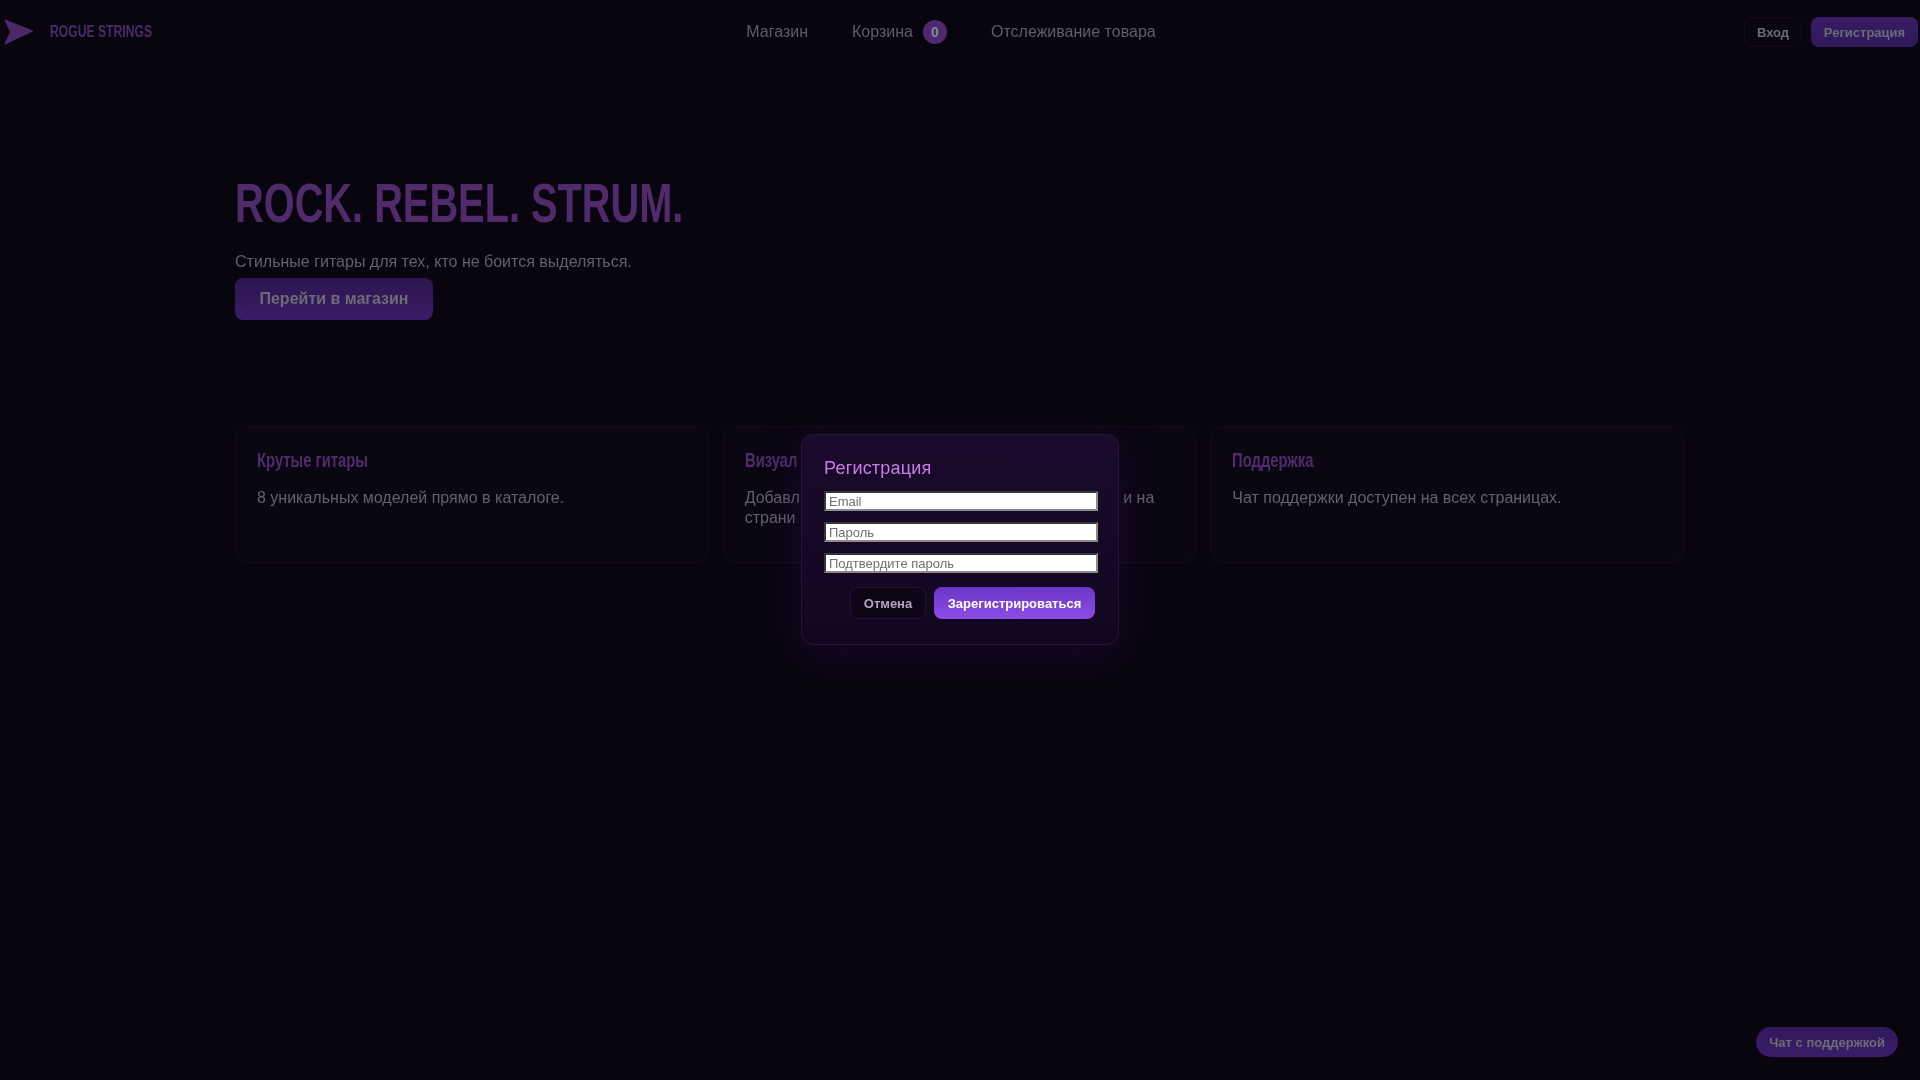  I want to click on paper-plane-icon, so click(19, 32).